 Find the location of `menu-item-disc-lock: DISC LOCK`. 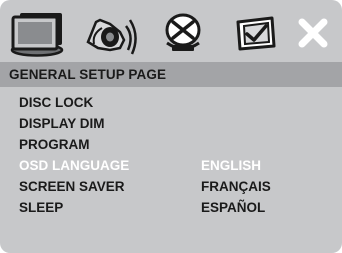

menu-item-disc-lock: DISC LOCK is located at coordinates (56, 103).